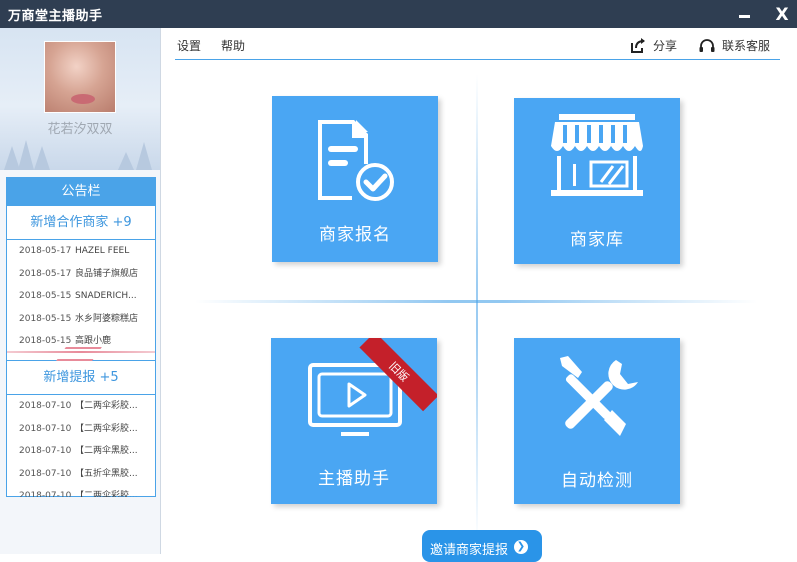 The height and width of the screenshot is (562, 797). I want to click on username: 花若汐双双, so click(80, 129).